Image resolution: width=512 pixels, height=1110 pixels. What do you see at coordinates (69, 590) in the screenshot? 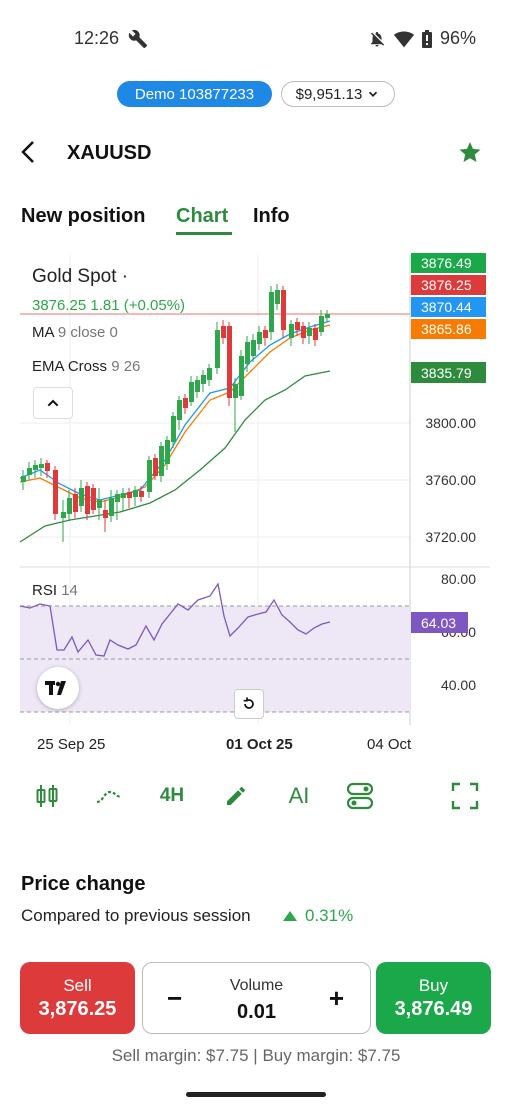
I see `rsi-param: 14` at bounding box center [69, 590].